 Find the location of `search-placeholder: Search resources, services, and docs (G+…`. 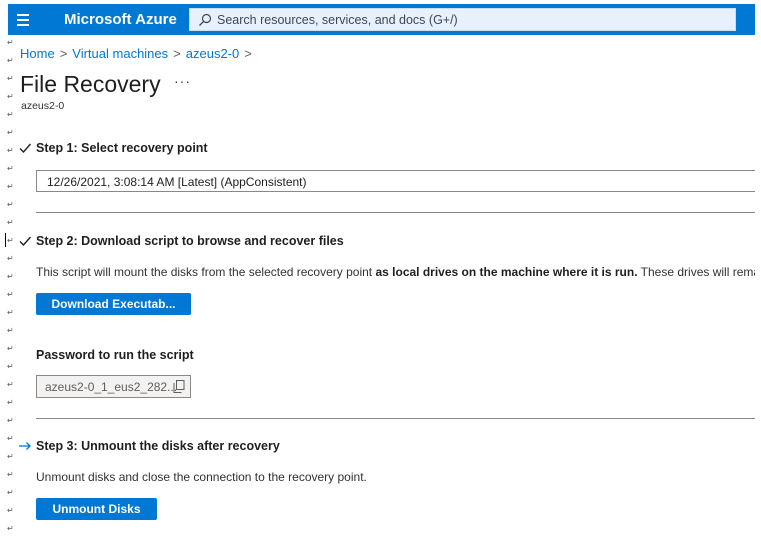

search-placeholder: Search resources, services, and docs (G+… is located at coordinates (337, 20).